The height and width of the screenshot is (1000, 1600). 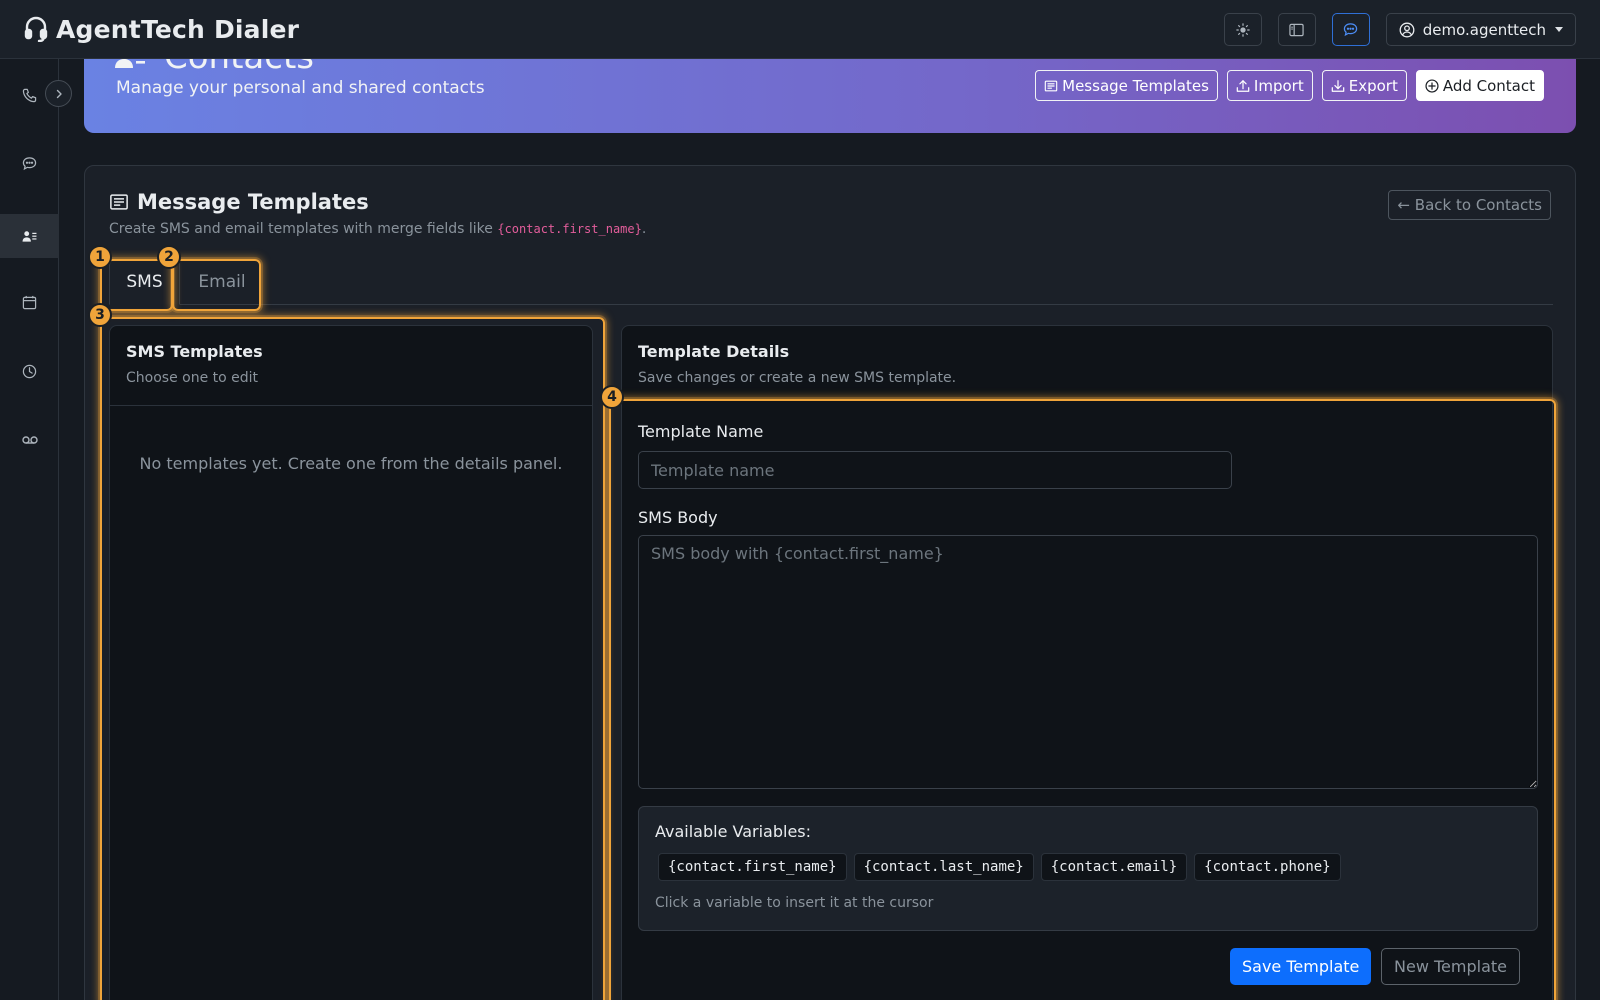 What do you see at coordinates (192, 378) in the screenshot?
I see `sms-templates-subtitle: Choose one to edit` at bounding box center [192, 378].